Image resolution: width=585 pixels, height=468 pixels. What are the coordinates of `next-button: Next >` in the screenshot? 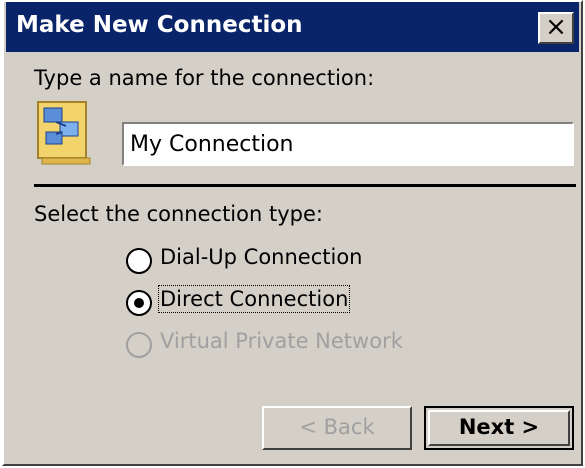 It's located at (499, 428).